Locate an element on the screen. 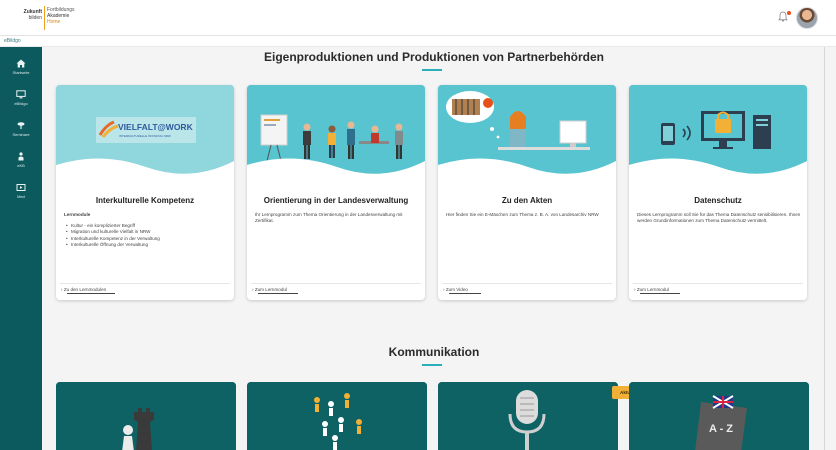 This screenshot has height=450, width=836. card-kommunikation-englisch: A - Z is located at coordinates (719, 416).